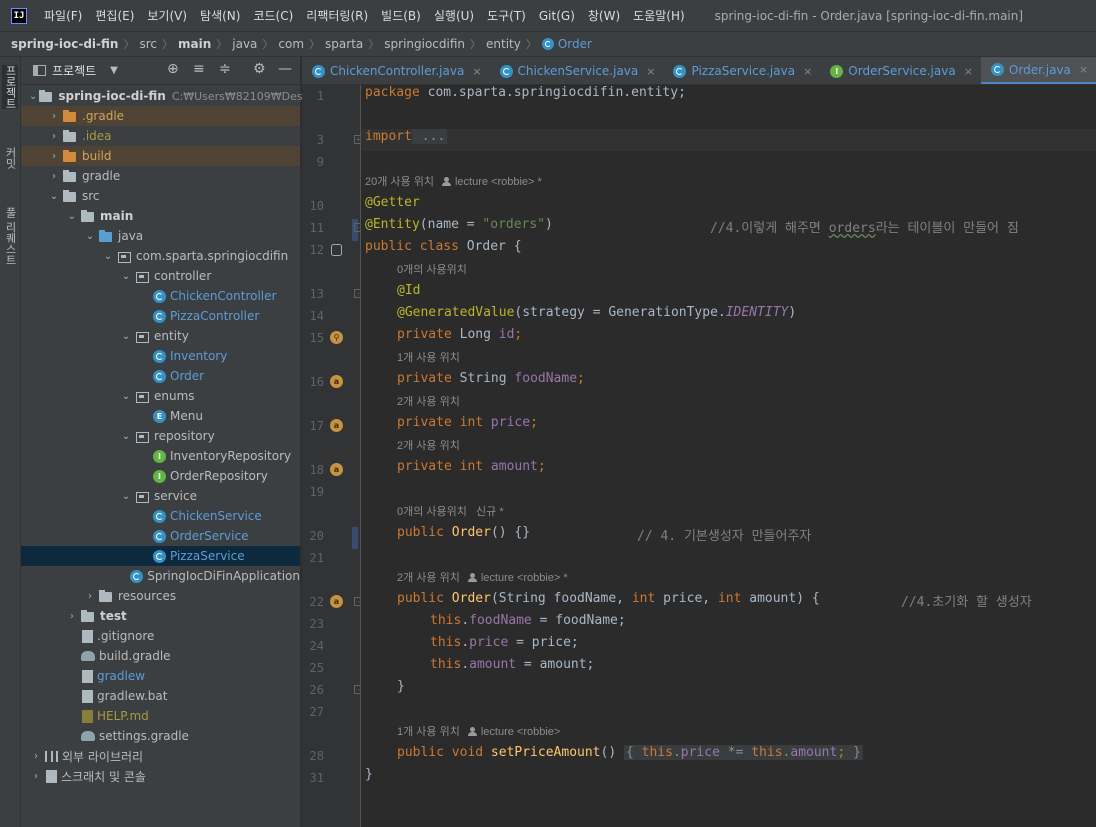 The width and height of the screenshot is (1096, 827). Describe the element at coordinates (63, 15) in the screenshot. I see `menu-file: 파일(F)` at that location.